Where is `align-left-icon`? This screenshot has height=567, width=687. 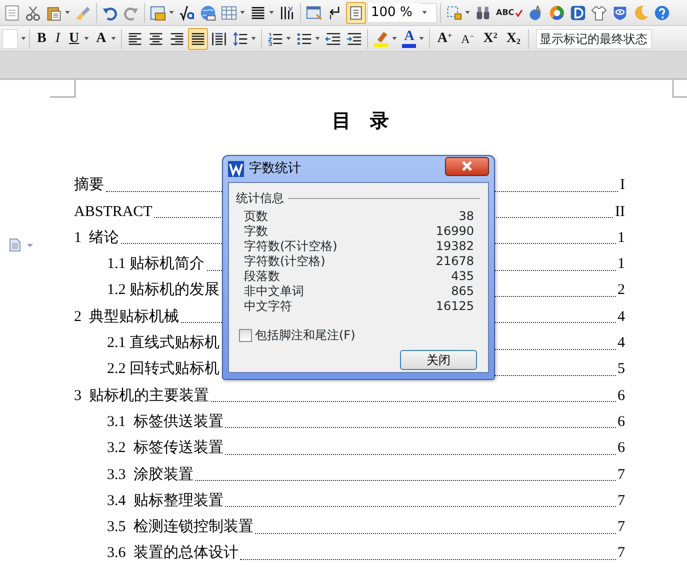
align-left-icon is located at coordinates (135, 38).